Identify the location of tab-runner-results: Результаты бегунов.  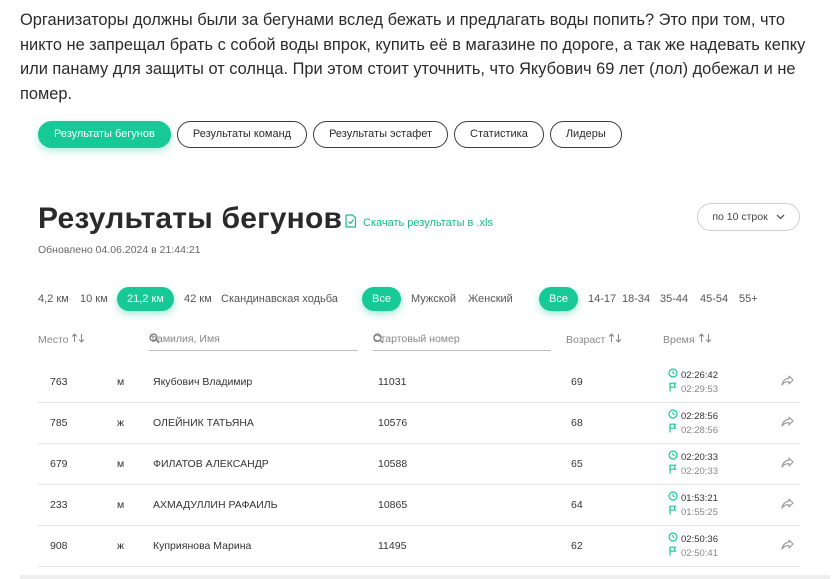
(104, 134).